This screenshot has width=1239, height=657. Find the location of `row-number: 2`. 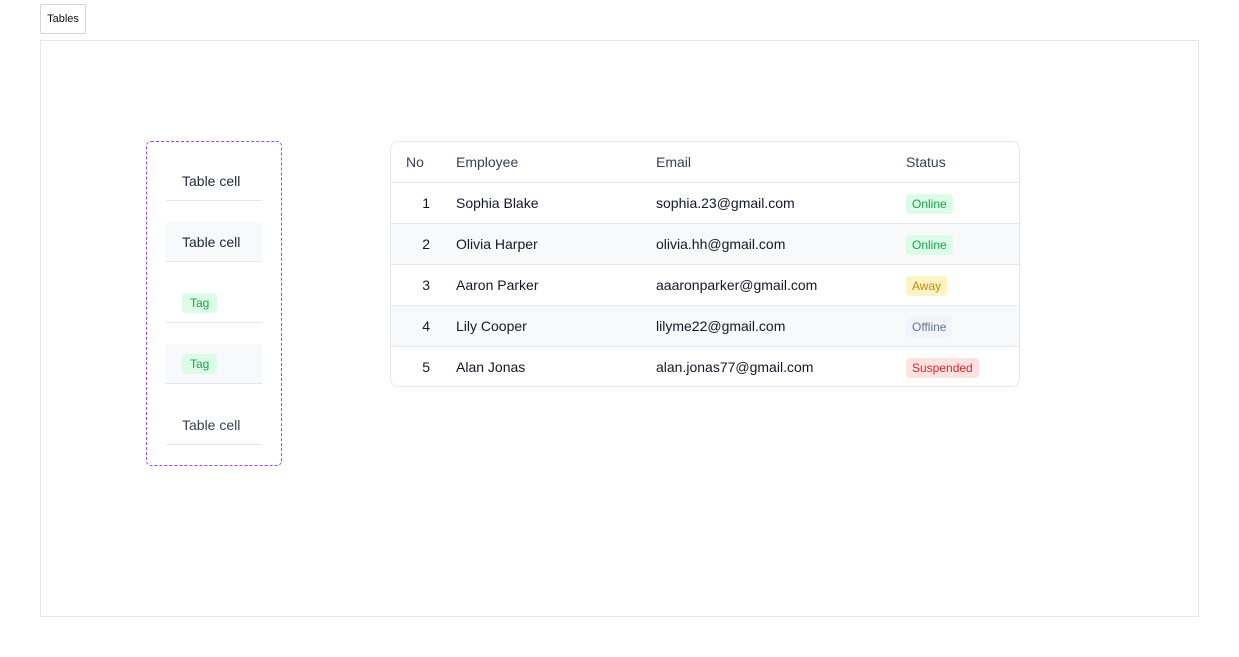

row-number: 2 is located at coordinates (426, 244).